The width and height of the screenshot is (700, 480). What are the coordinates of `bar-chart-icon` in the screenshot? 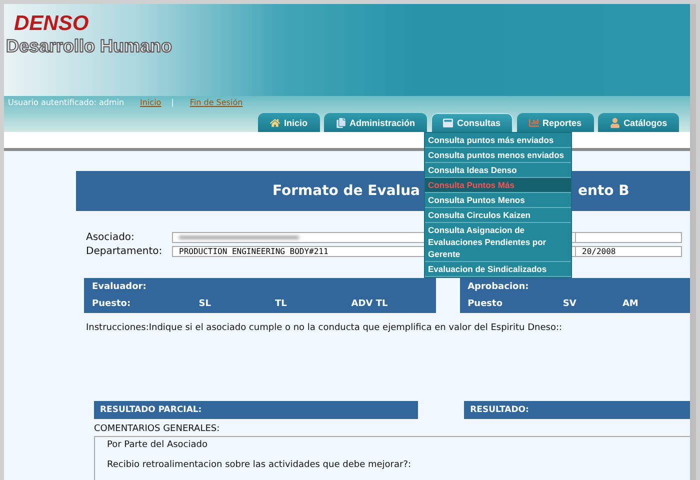 It's located at (533, 123).